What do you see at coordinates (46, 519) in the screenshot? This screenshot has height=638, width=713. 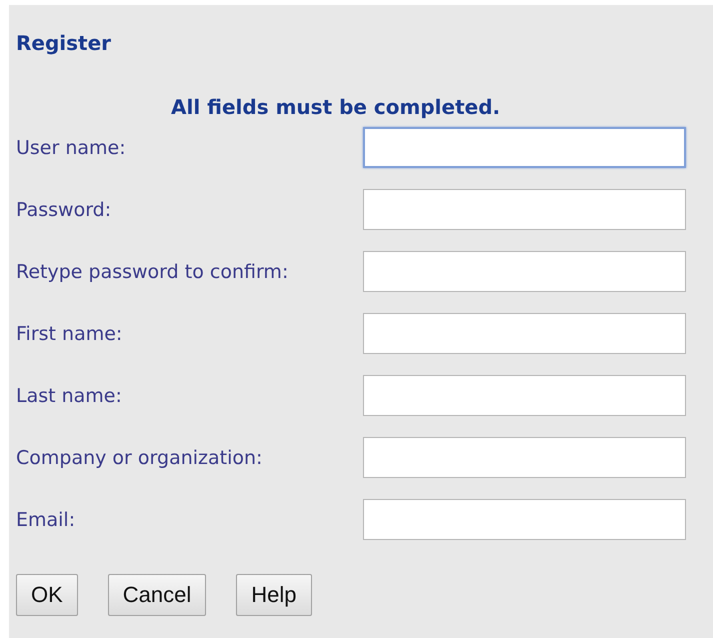 I see `field-label: Email:` at bounding box center [46, 519].